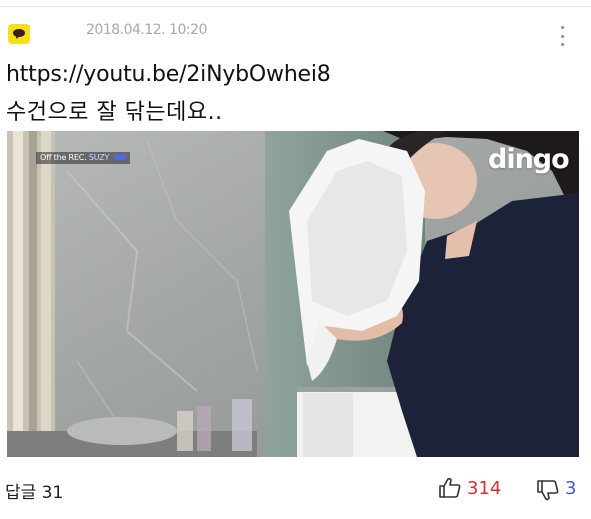  Describe the element at coordinates (548, 490) in the screenshot. I see `thumbs-down-icon` at that location.